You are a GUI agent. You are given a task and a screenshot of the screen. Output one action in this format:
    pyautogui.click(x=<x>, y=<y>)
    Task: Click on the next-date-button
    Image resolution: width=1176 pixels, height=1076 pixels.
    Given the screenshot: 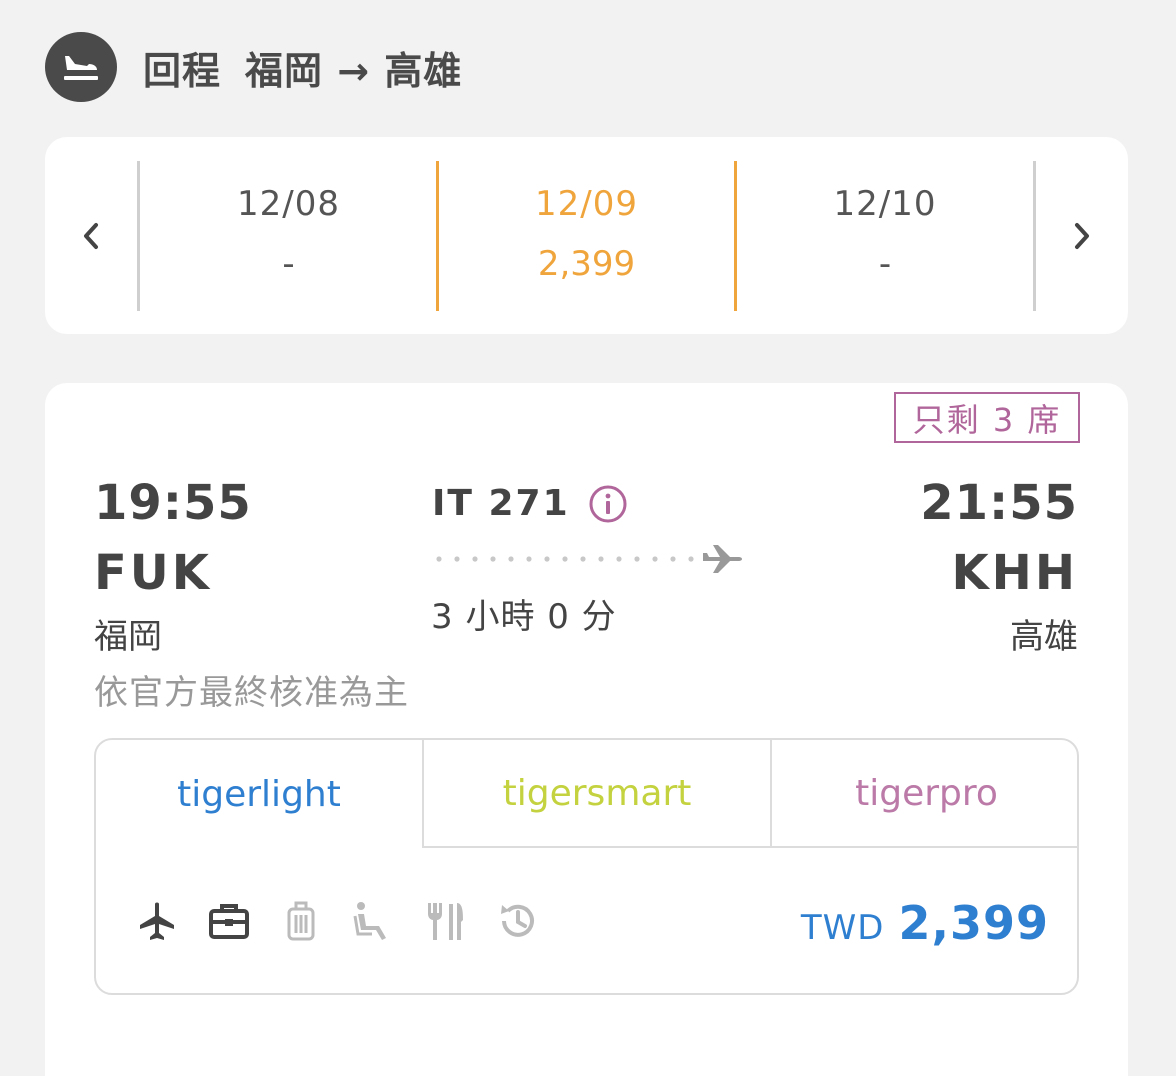 What is the action you would take?
    pyautogui.click(x=1082, y=235)
    